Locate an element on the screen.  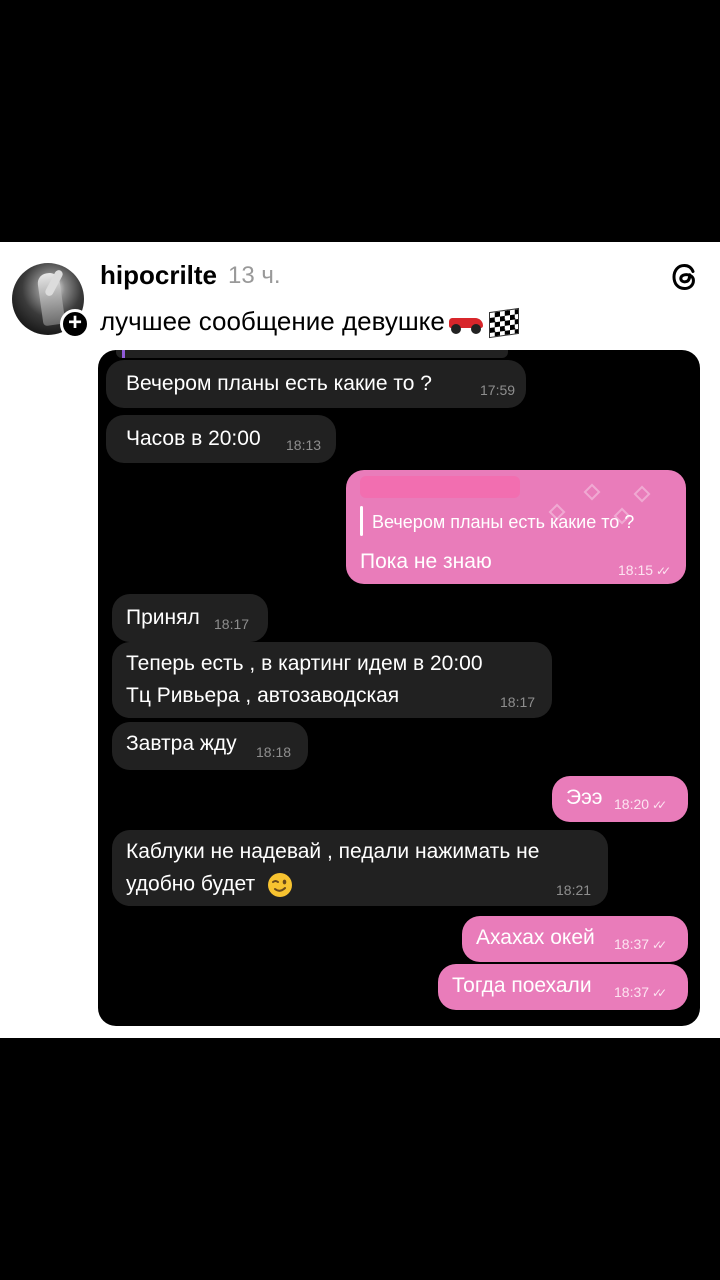
message-text: Тц Ривьера , автозаводская is located at coordinates (263, 695).